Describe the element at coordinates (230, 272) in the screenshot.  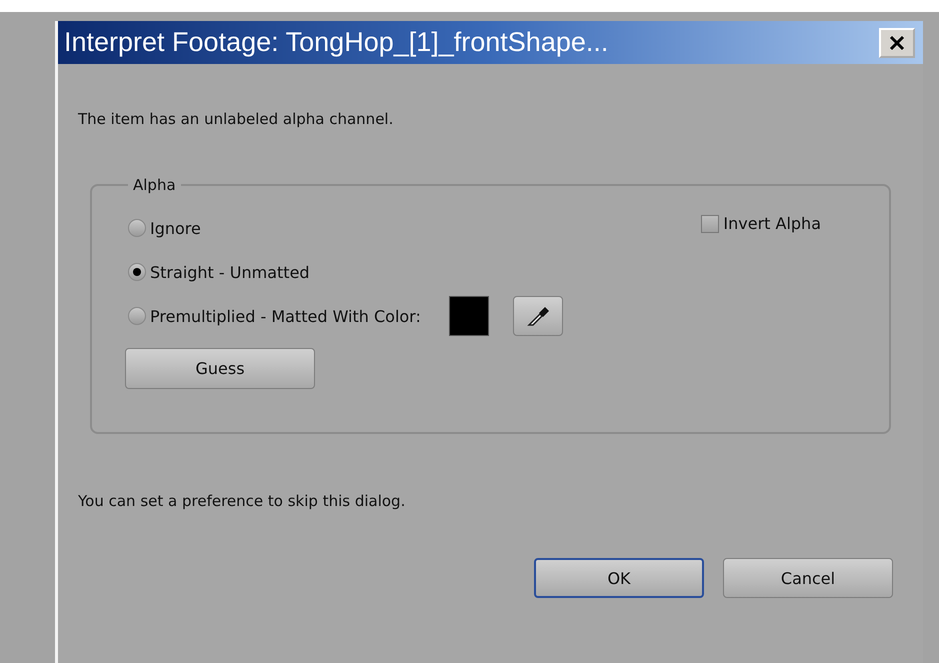
I see `option-label: Straight - Unmatted` at that location.